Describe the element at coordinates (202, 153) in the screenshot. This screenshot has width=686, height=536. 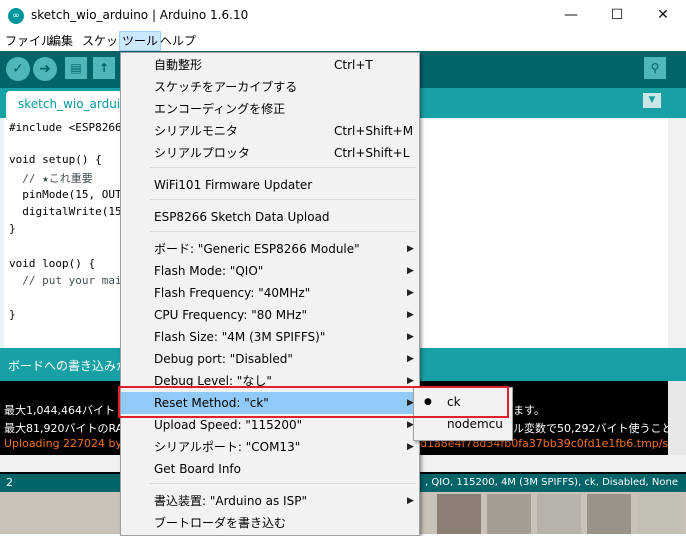
I see `menu-item-label: シリアルプロッタ` at that location.